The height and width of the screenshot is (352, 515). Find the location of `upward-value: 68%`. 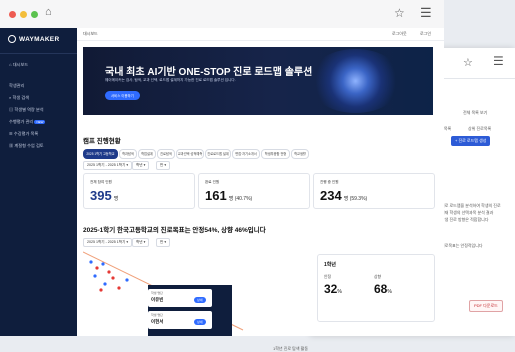

upward-value: 68% is located at coordinates (383, 289).